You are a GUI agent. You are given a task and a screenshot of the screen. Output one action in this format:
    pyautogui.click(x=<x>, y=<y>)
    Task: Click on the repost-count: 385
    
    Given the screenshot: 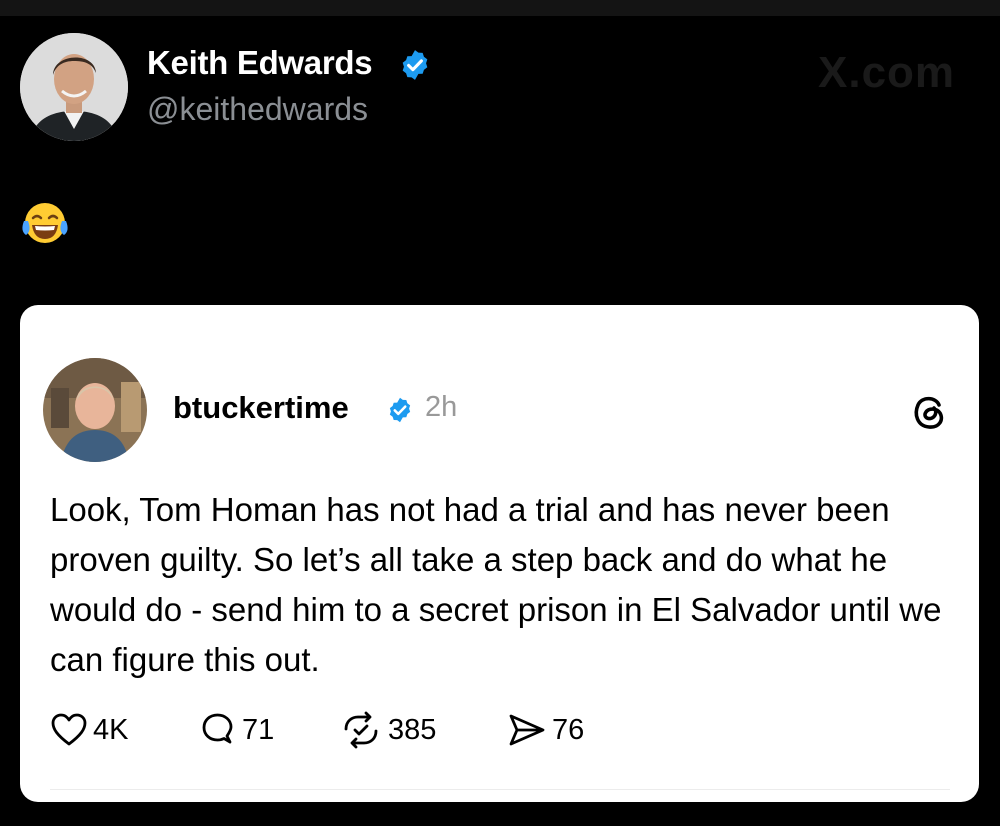 What is the action you would take?
    pyautogui.click(x=412, y=729)
    